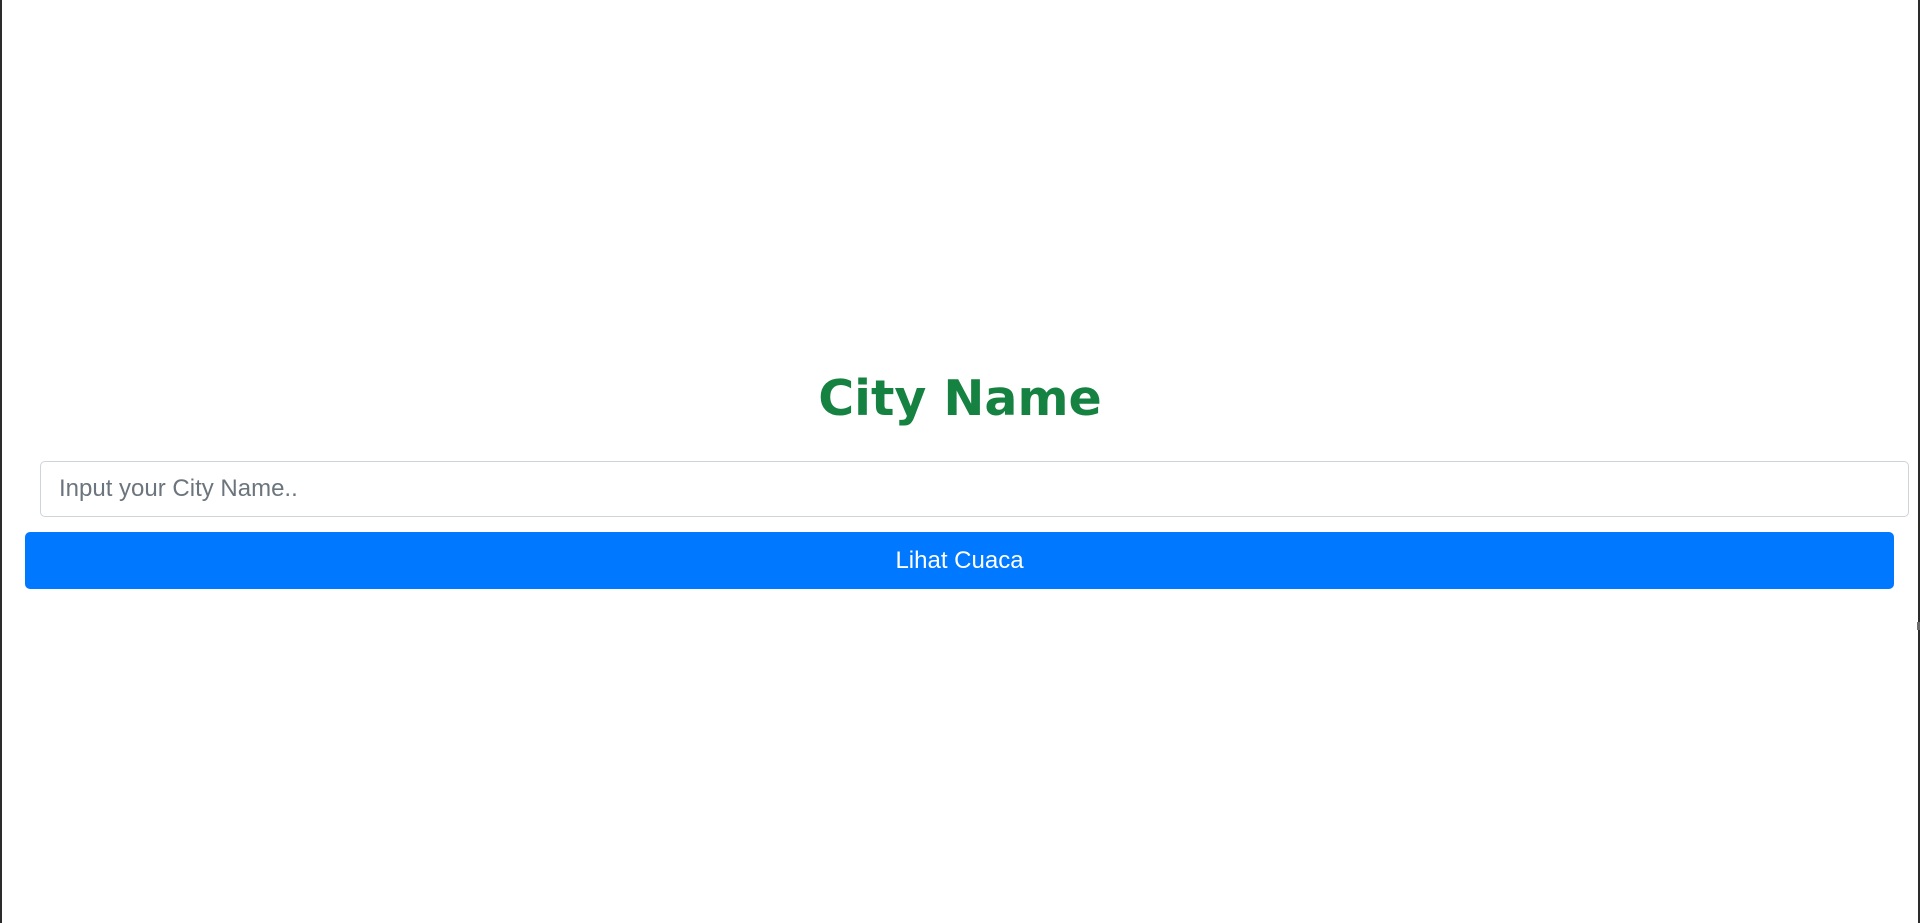 The height and width of the screenshot is (923, 1920). Describe the element at coordinates (959, 560) in the screenshot. I see `lihat-cuaca-button: Lihat Cuaca` at that location.